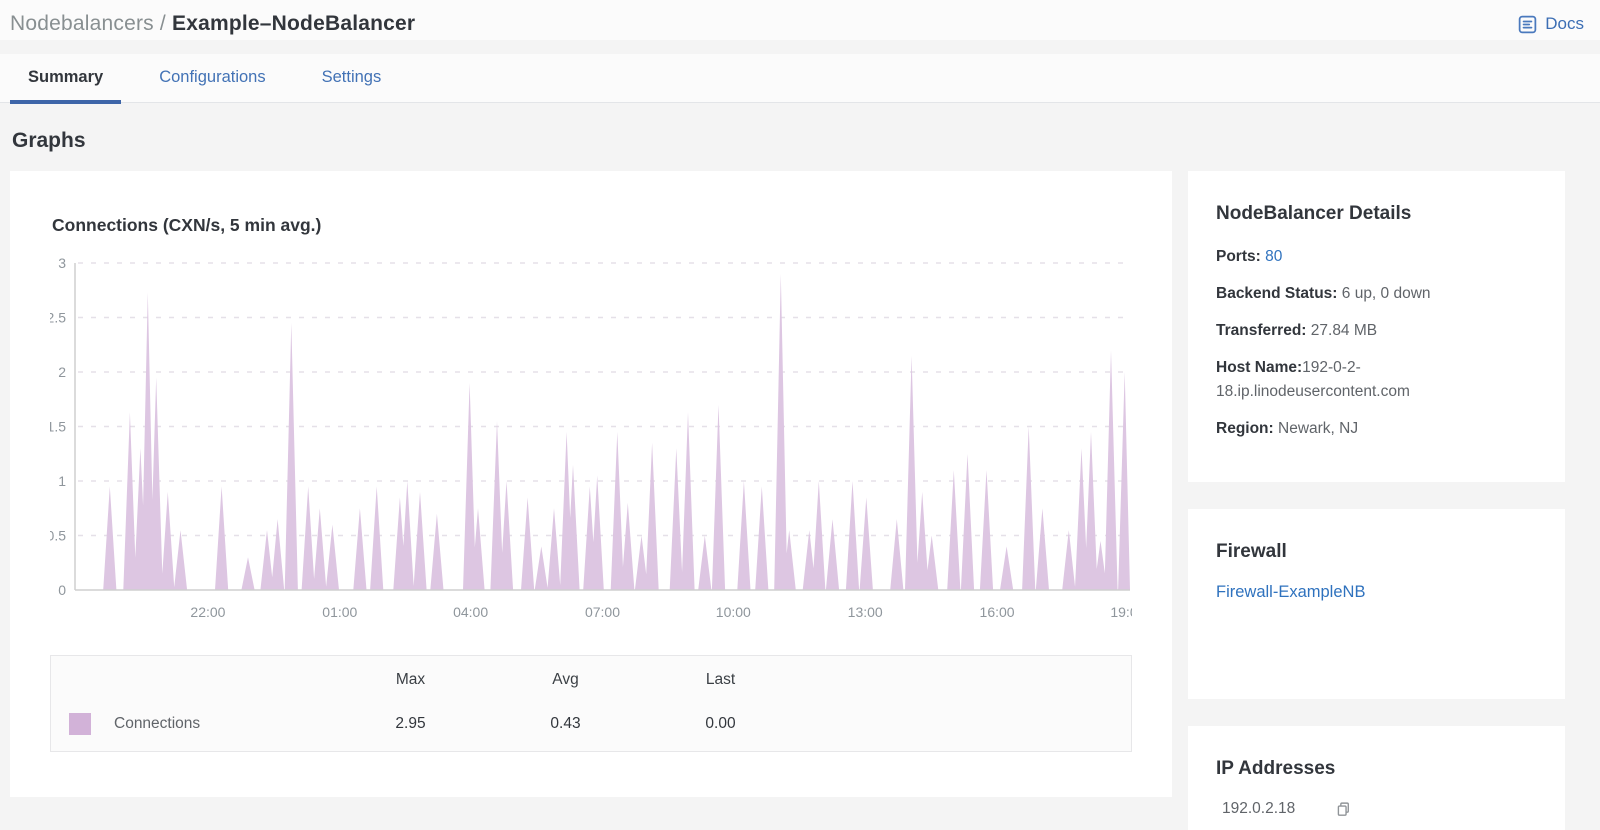 The width and height of the screenshot is (1600, 830). What do you see at coordinates (1564, 23) in the screenshot?
I see `docs-label: Docs` at bounding box center [1564, 23].